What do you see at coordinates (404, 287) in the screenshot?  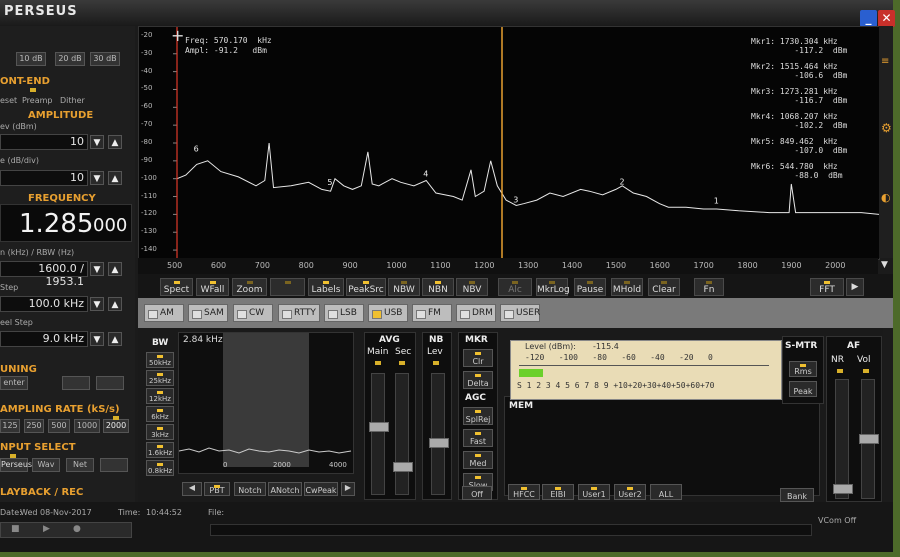 I see `nbw-button: NBW` at bounding box center [404, 287].